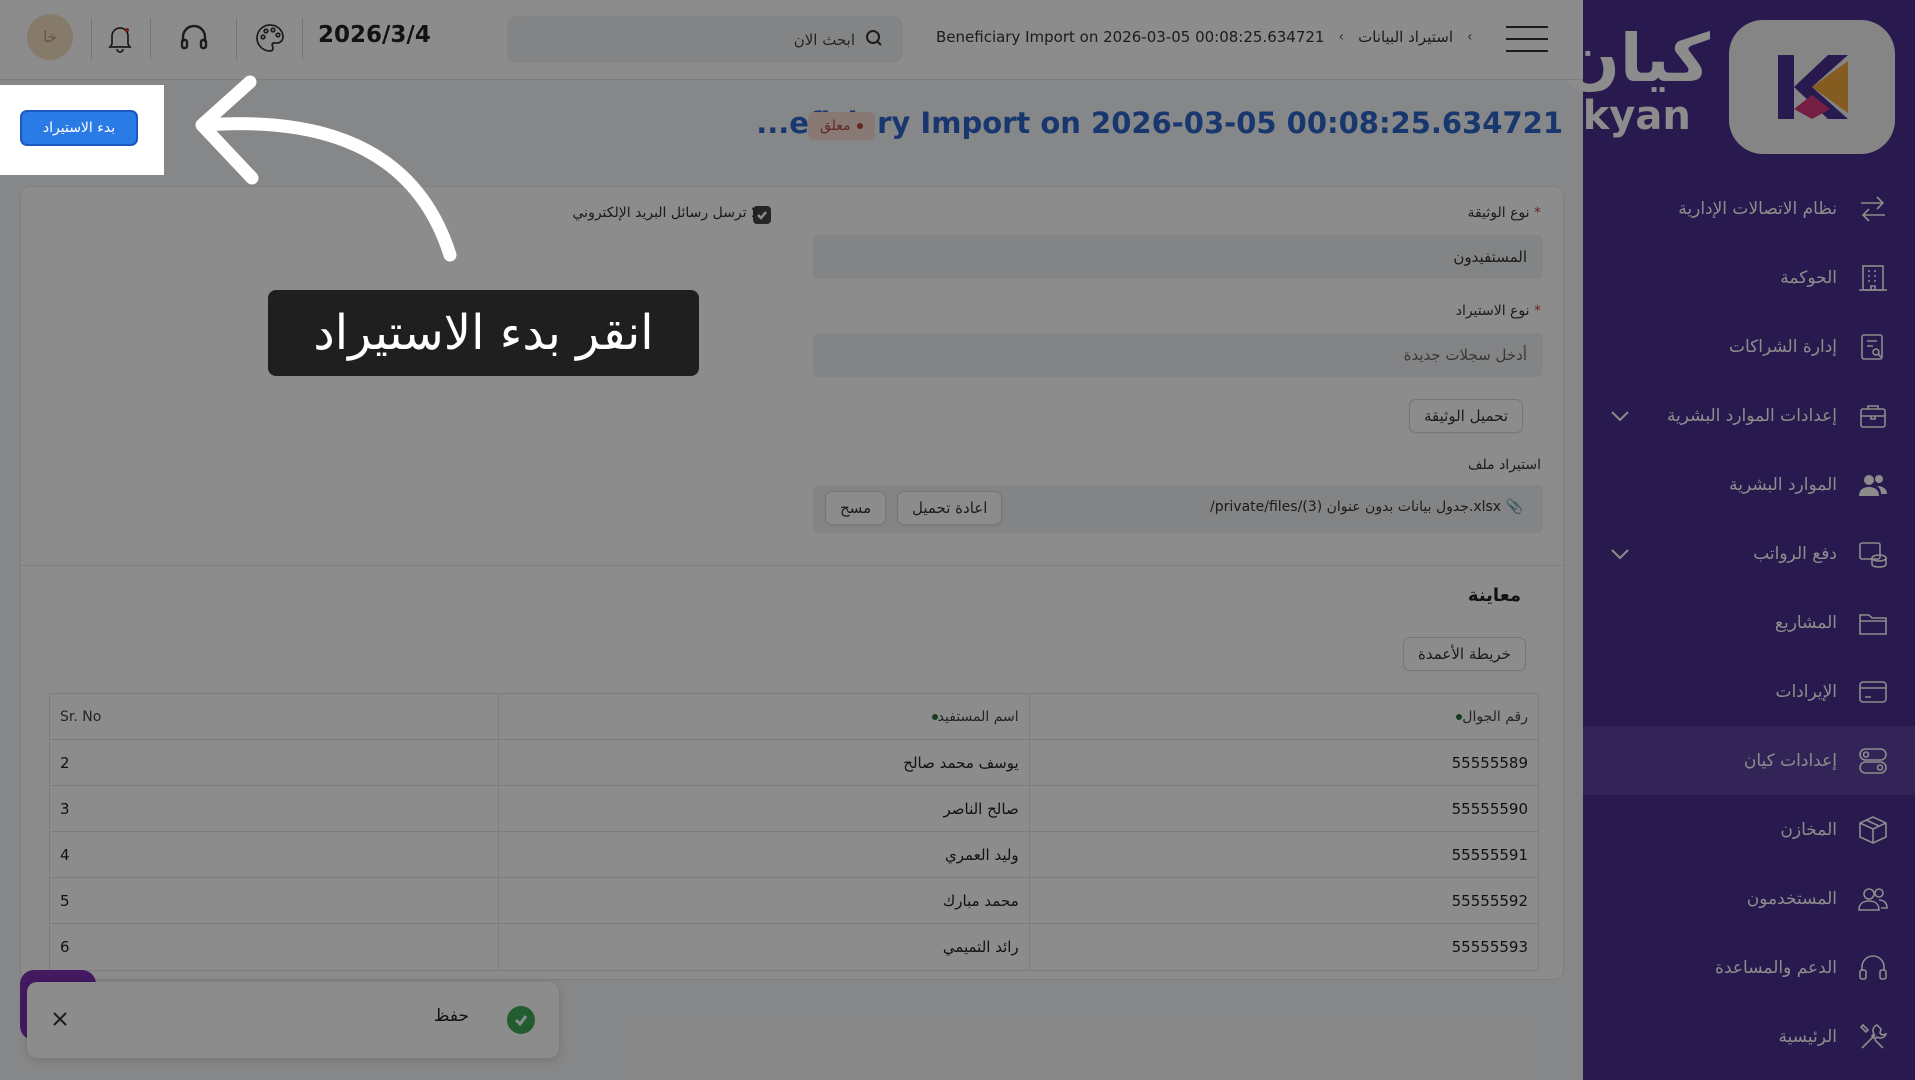  What do you see at coordinates (1790, 760) in the screenshot?
I see `sidebar-item-label: إعدادات كيان` at bounding box center [1790, 760].